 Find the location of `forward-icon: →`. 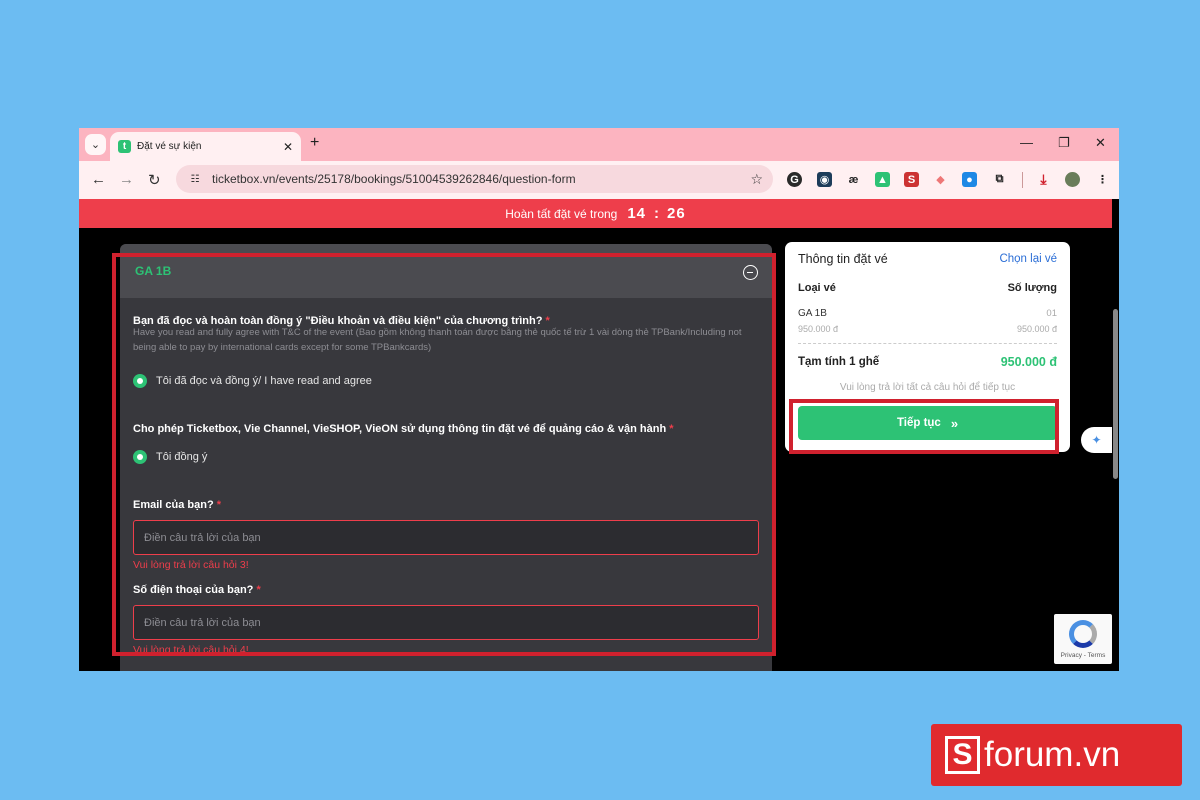

forward-icon: → is located at coordinates (126, 179).